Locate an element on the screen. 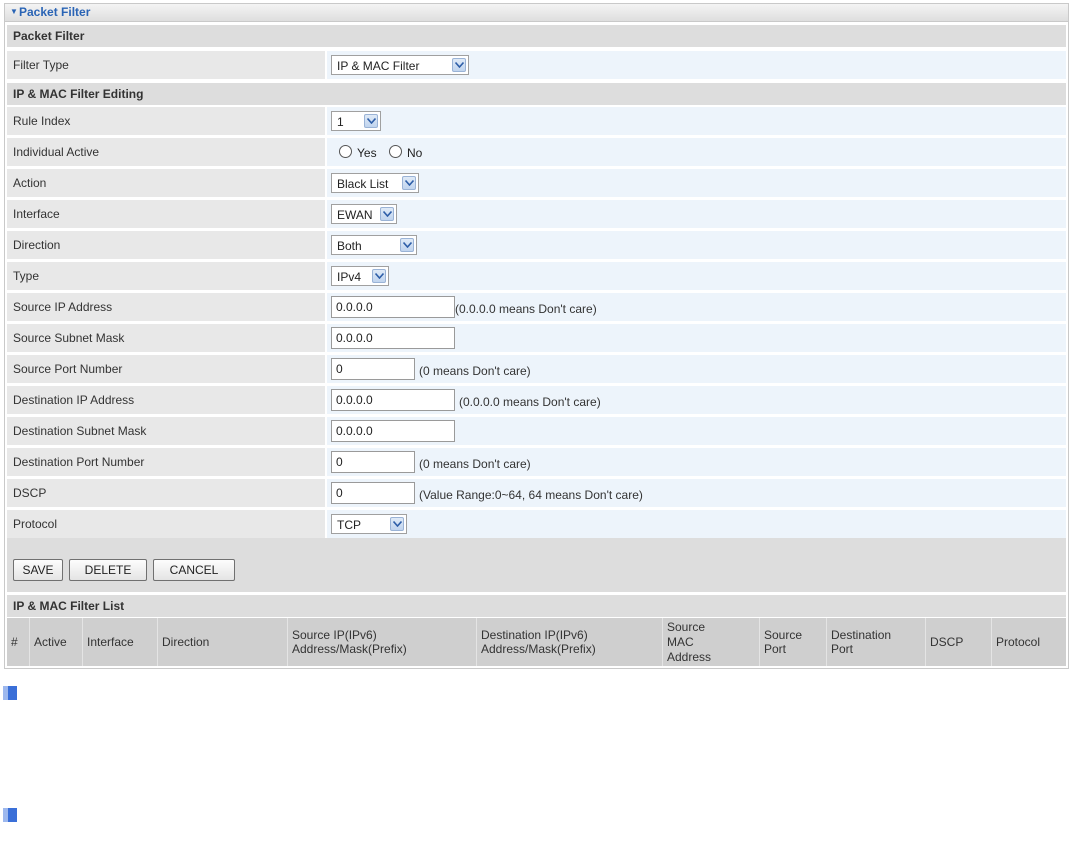  section-packet-filter: Packet Filter is located at coordinates (536, 36).